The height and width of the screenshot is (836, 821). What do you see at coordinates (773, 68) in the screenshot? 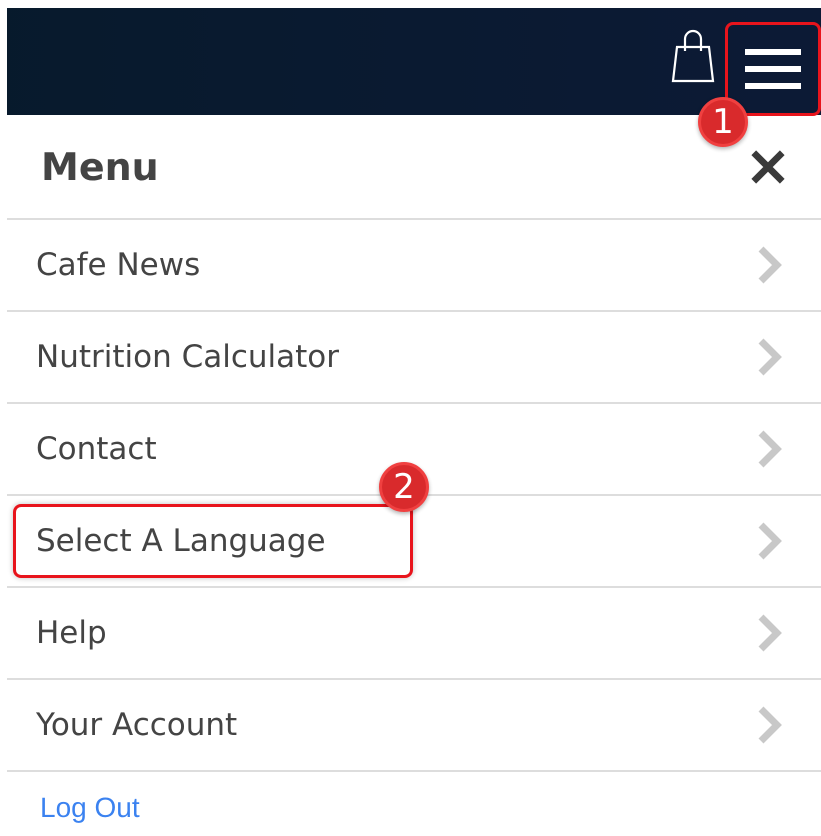
I see `menu-icon` at bounding box center [773, 68].